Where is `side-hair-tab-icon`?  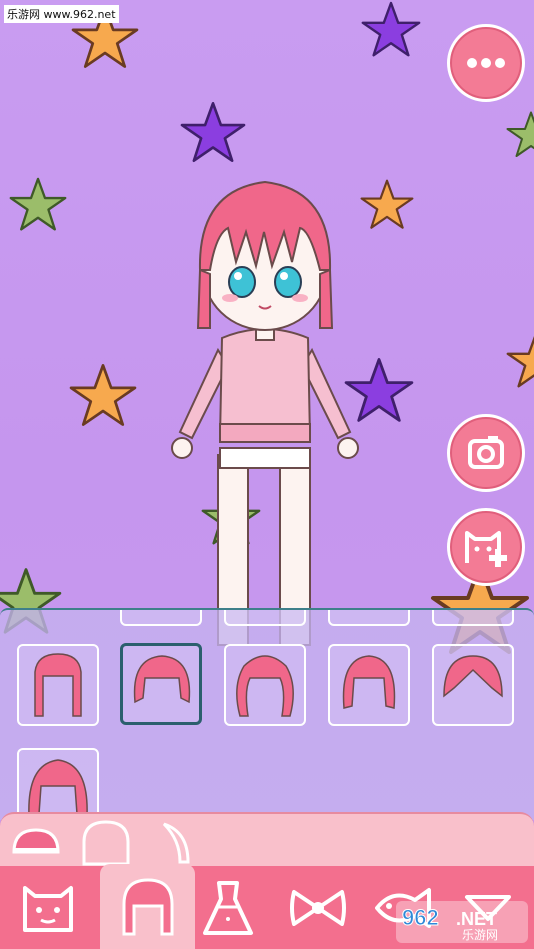 side-hair-tab-icon is located at coordinates (176, 844).